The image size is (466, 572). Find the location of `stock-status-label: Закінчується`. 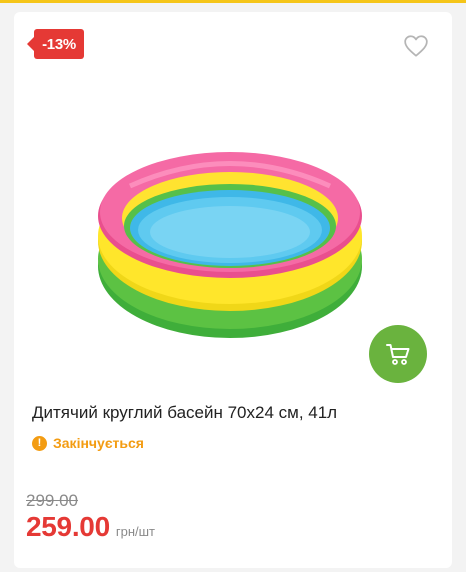

stock-status-label: Закінчується is located at coordinates (98, 443).